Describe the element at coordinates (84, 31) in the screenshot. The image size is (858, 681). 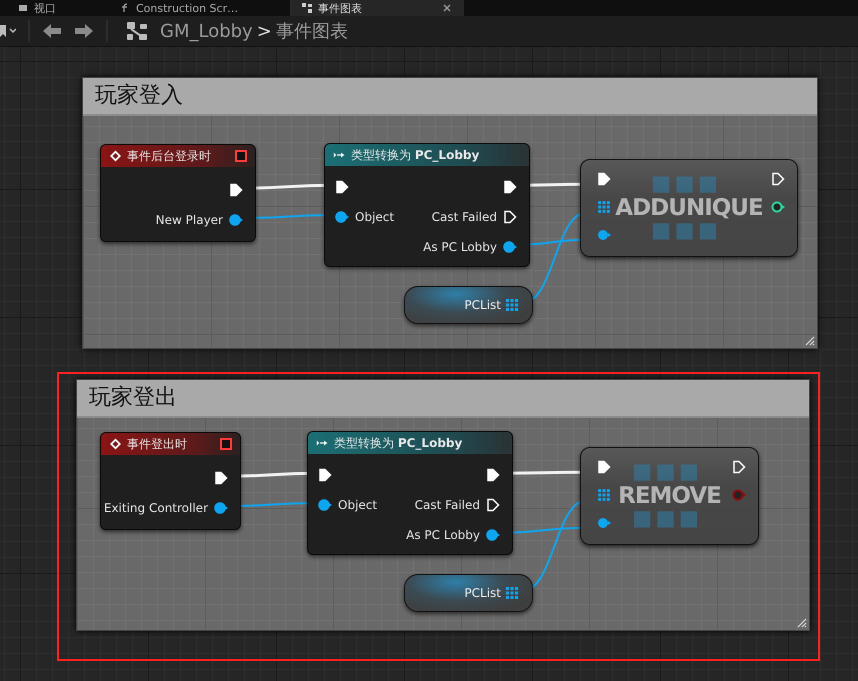
I see `forward-arrow-icon` at that location.